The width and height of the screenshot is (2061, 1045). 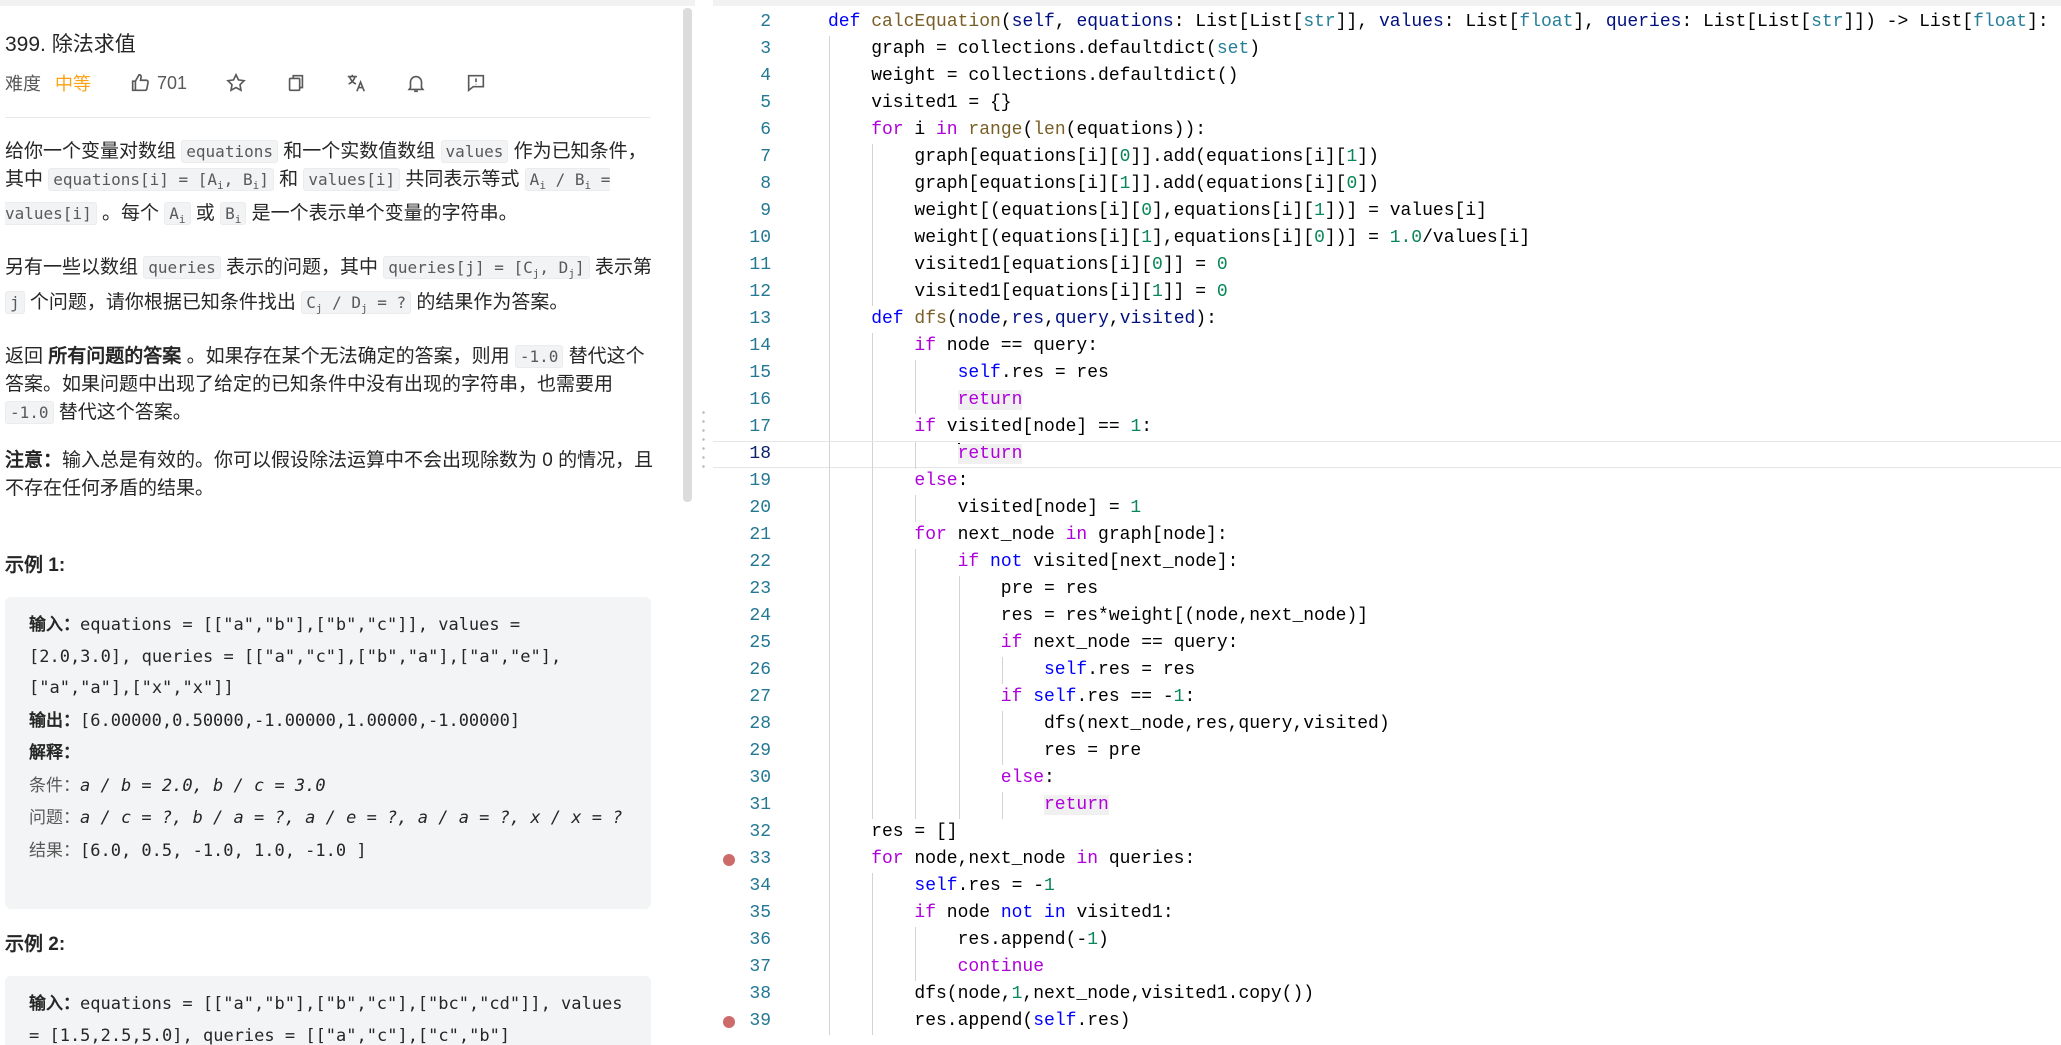 What do you see at coordinates (1387, 589) in the screenshot?
I see `code-line-23: 23 pre = res` at bounding box center [1387, 589].